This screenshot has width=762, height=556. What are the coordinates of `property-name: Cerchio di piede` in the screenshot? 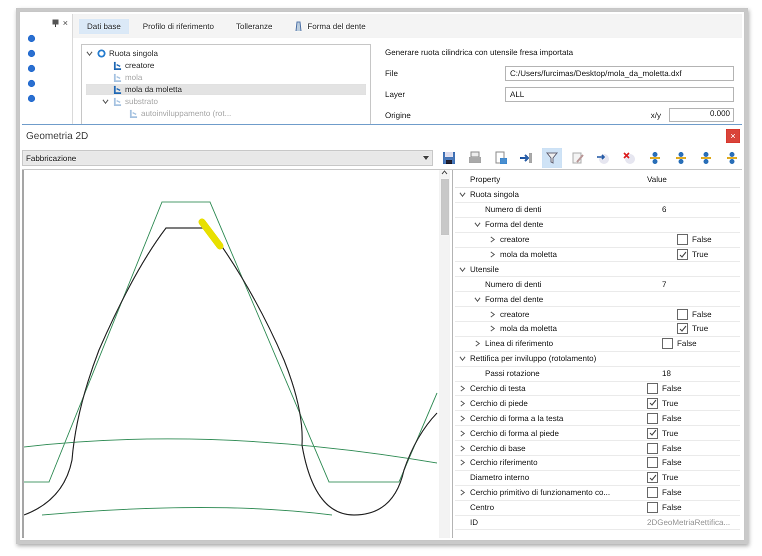 It's located at (499, 403).